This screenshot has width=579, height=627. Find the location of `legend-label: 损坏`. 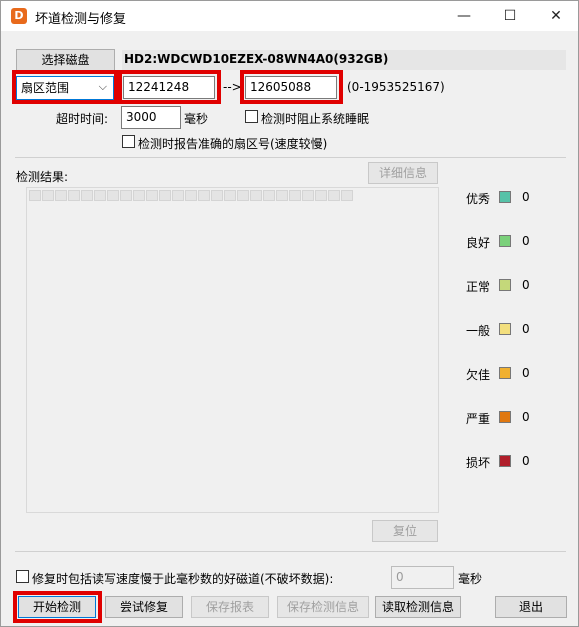

legend-label: 损坏 is located at coordinates (478, 463).